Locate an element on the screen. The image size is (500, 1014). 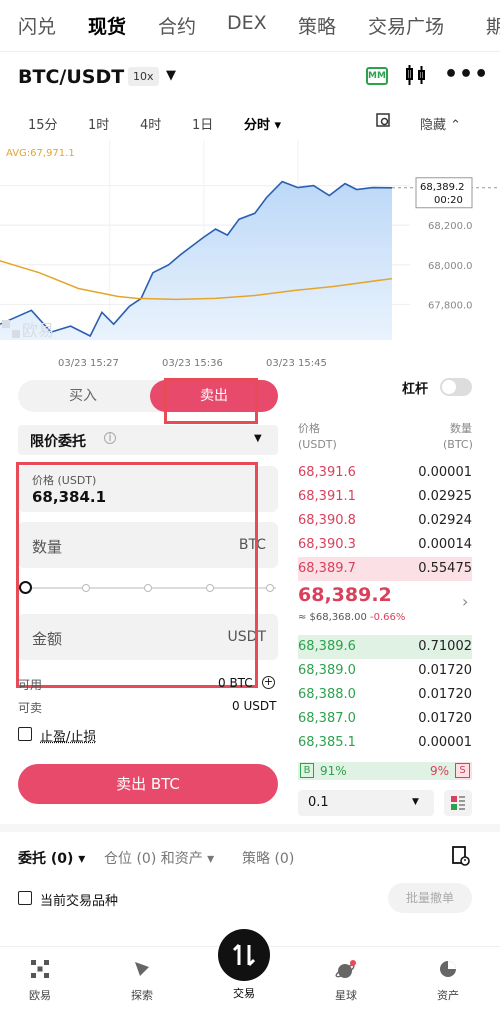
current-pair-checkbox is located at coordinates (25, 898).